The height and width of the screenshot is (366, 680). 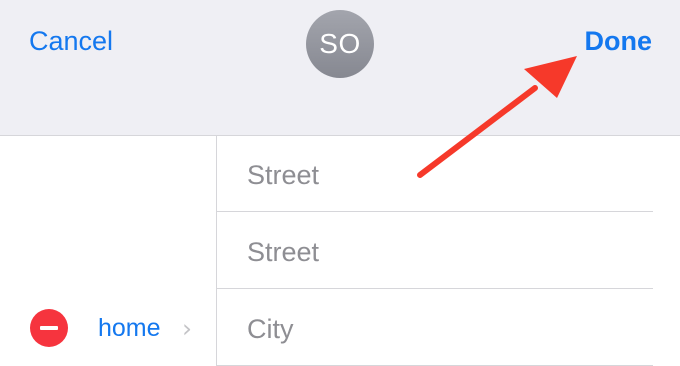 I want to click on cancel-button: Cancel, so click(x=71, y=41).